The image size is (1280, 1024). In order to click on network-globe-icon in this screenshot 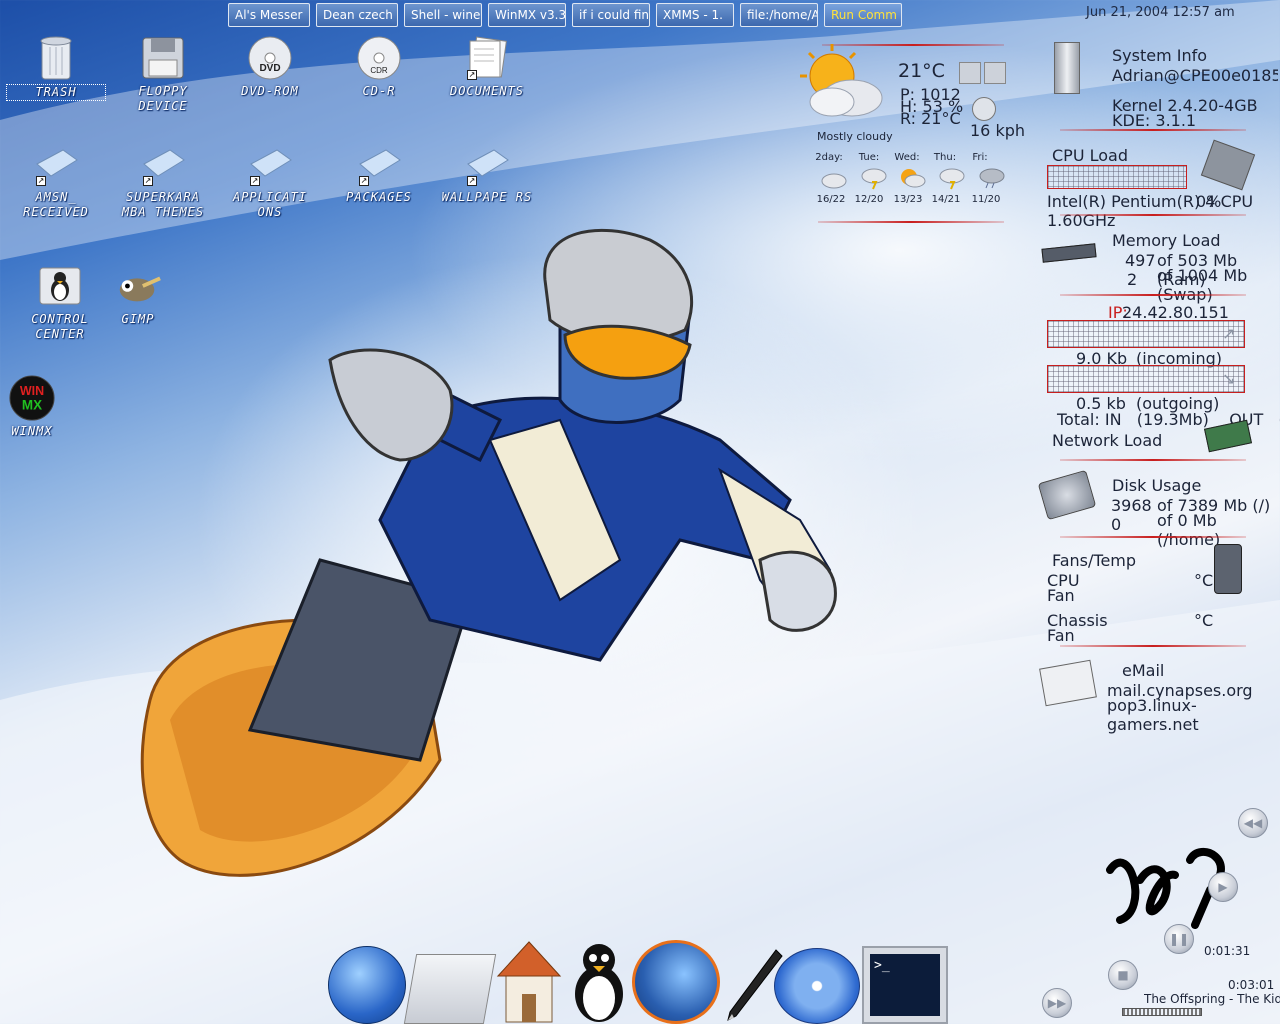, I will do `click(367, 985)`.